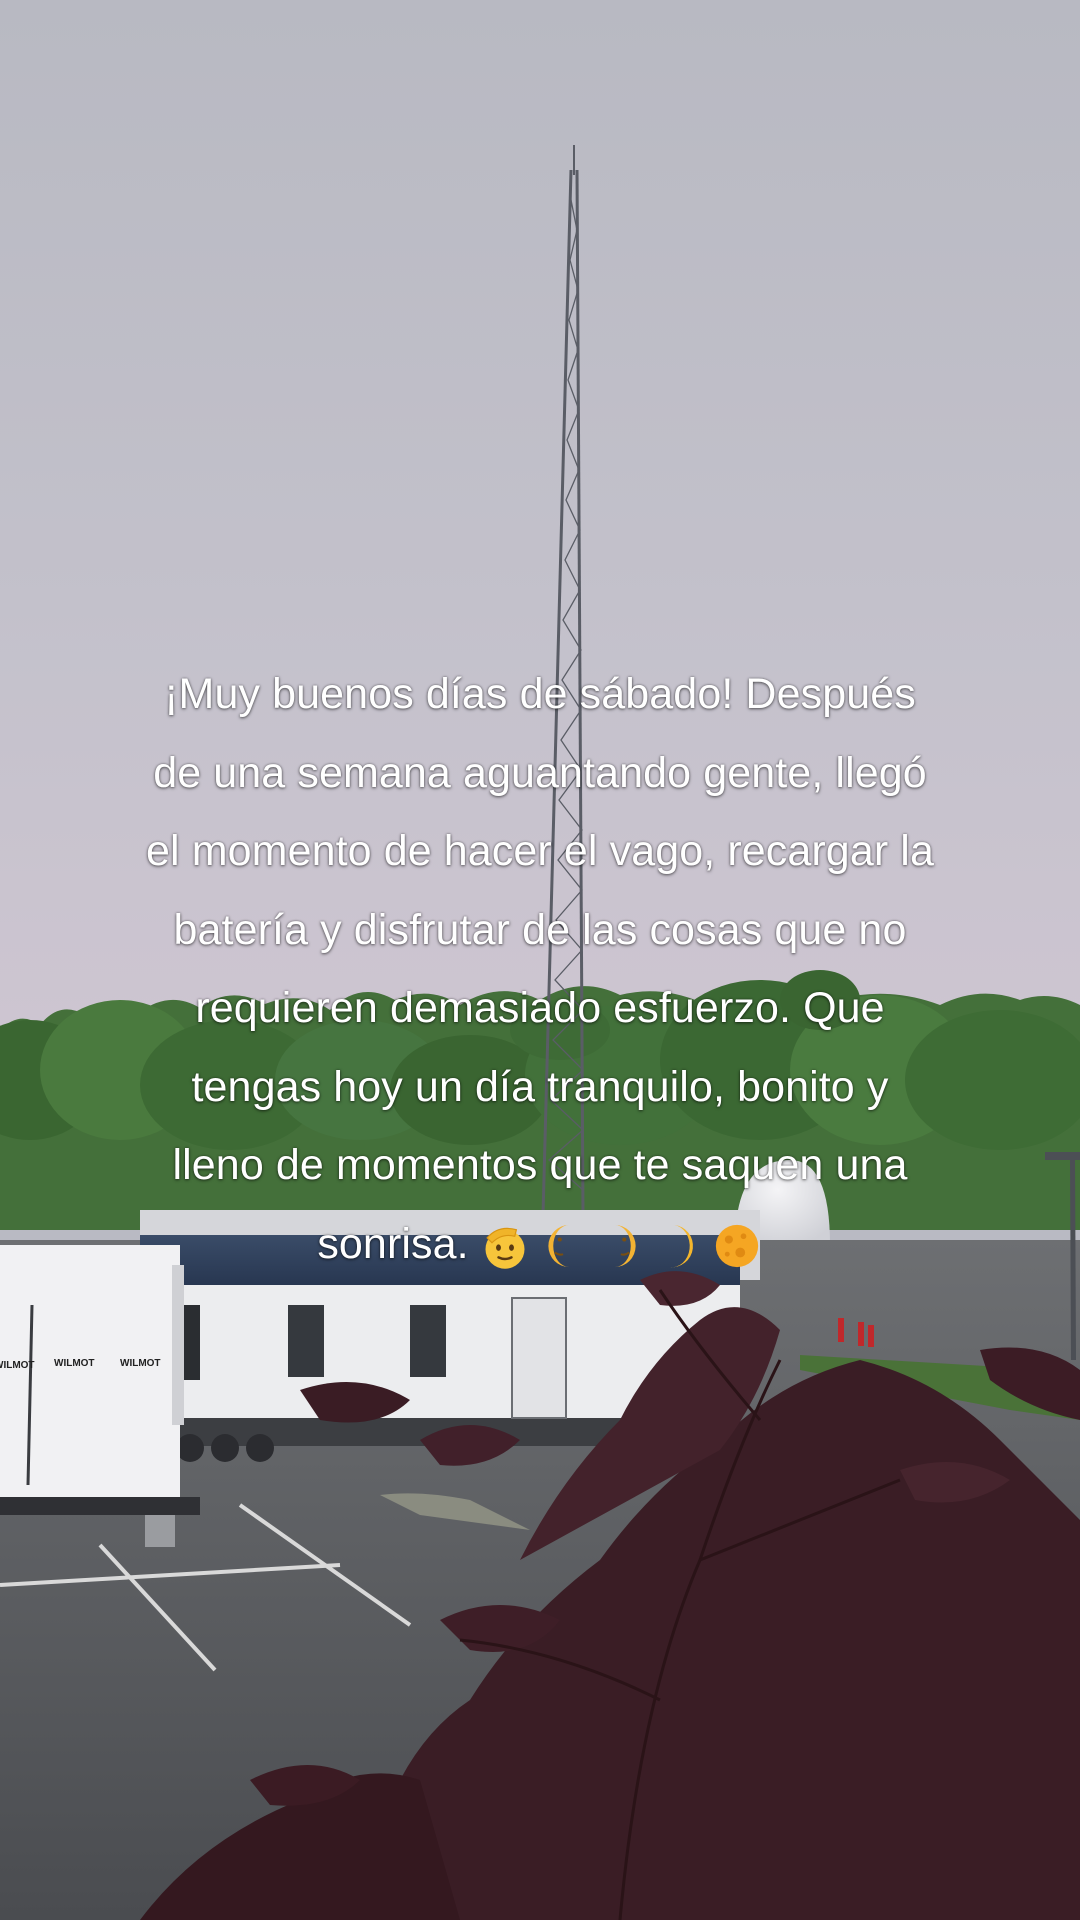 The image size is (1080, 1920). I want to click on storage-trailer: WILMOT WILMOT WILMOT, so click(100, 1396).